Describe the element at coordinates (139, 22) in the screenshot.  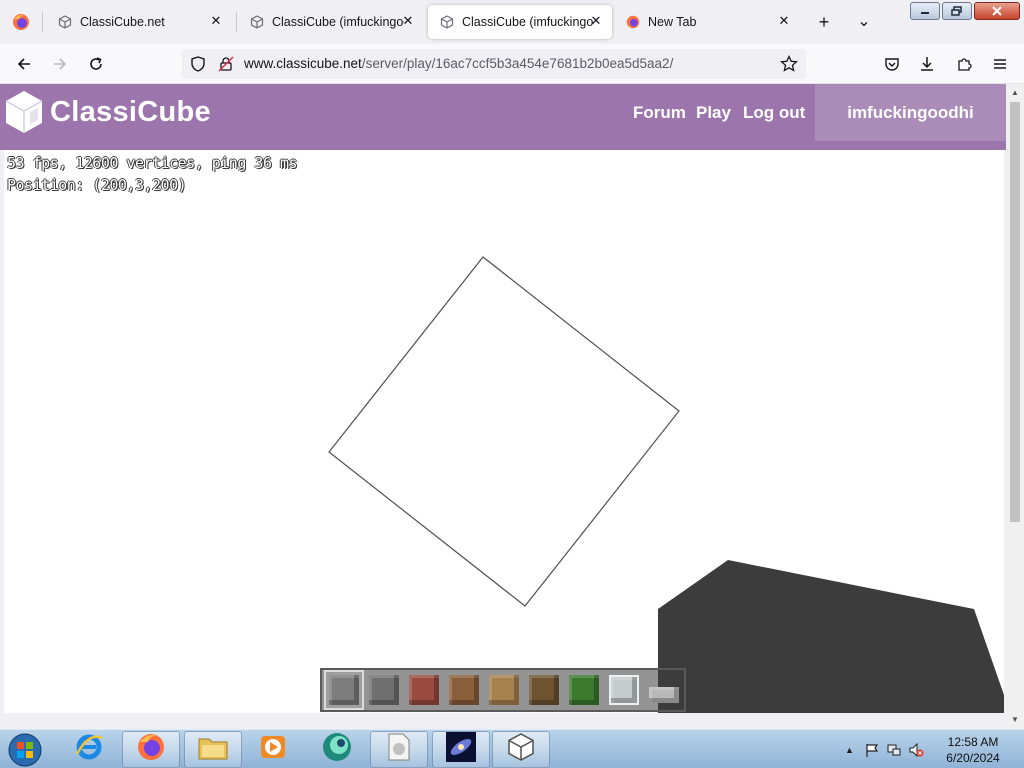
I see `tab-1: ClassiCube.net ✕` at that location.